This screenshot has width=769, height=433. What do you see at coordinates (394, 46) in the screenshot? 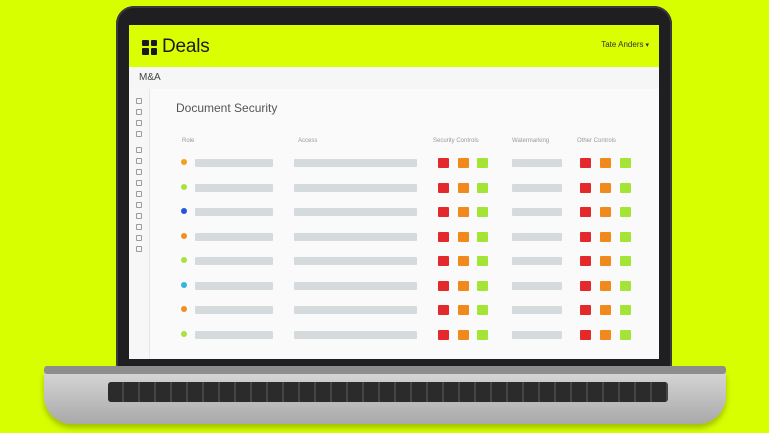
I see `app-header: Deals Tate Anders ▾` at bounding box center [394, 46].